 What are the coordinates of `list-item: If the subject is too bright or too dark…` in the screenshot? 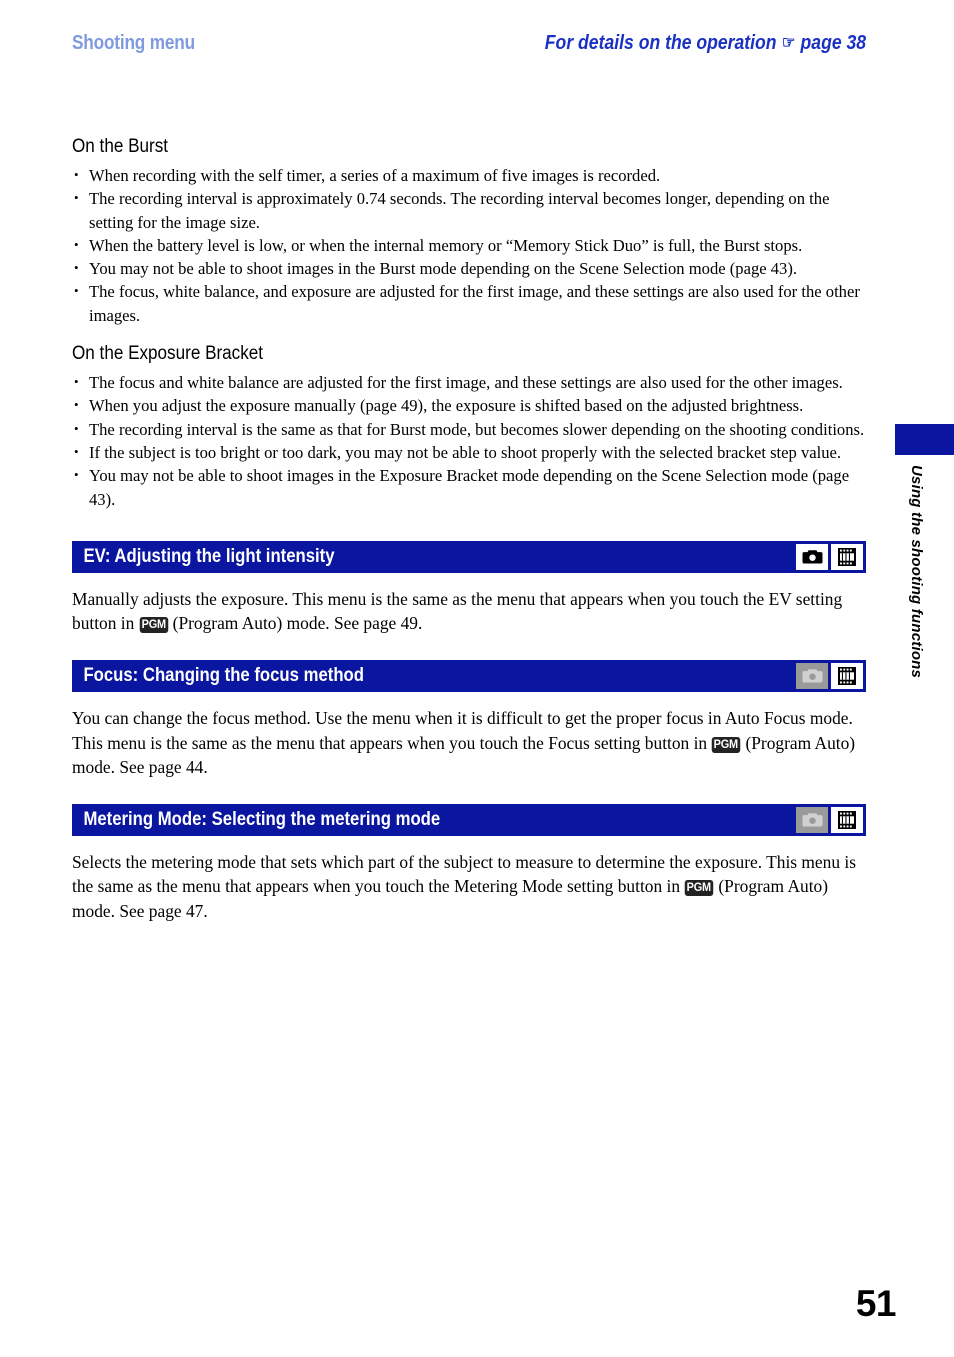 It's located at (469, 452).